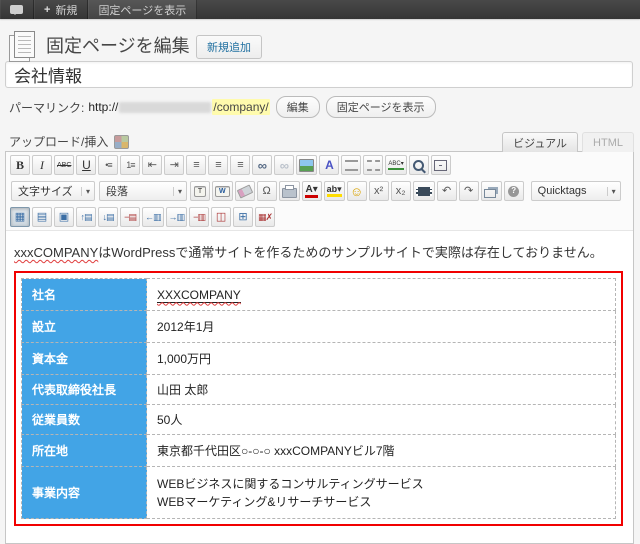 The width and height of the screenshot is (640, 544). Describe the element at coordinates (351, 165) in the screenshot. I see `more-tag-button` at that location.